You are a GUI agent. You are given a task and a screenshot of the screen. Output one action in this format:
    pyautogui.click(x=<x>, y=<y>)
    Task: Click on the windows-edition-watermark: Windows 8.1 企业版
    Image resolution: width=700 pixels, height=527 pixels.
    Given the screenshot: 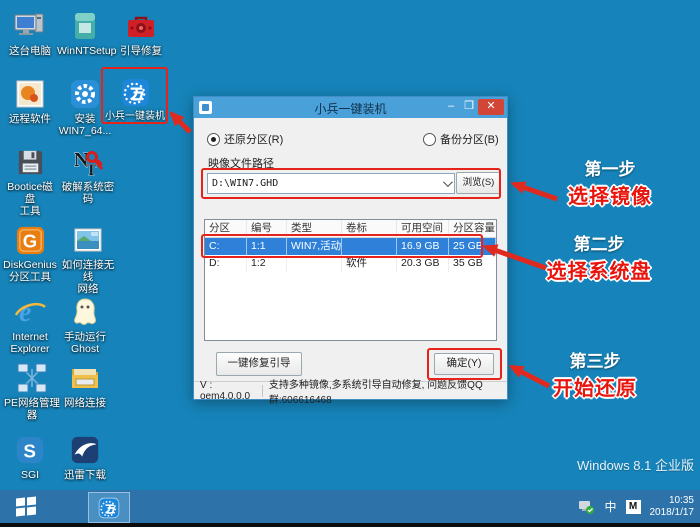 What is the action you would take?
    pyautogui.click(x=635, y=465)
    